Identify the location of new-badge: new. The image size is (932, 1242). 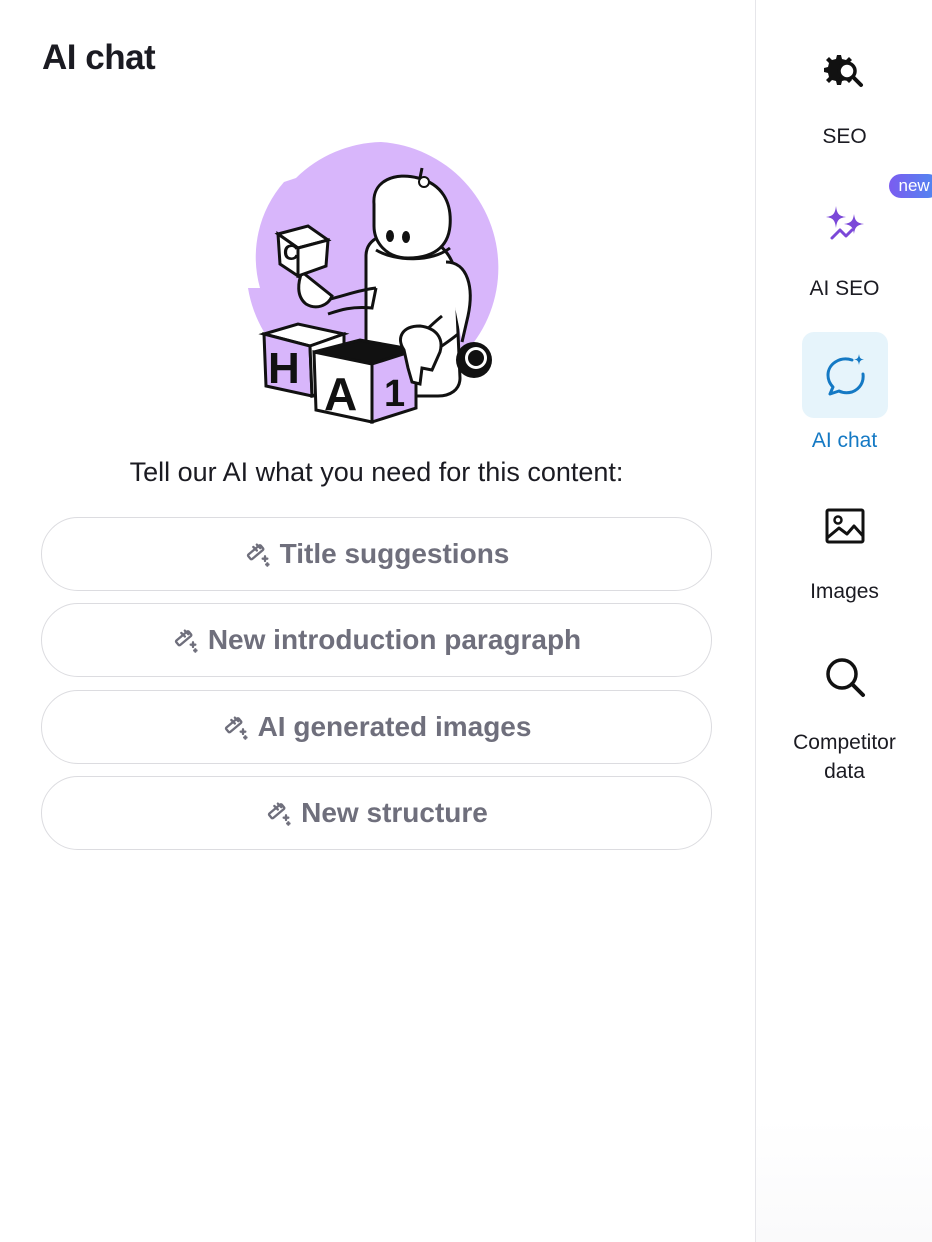
(910, 186).